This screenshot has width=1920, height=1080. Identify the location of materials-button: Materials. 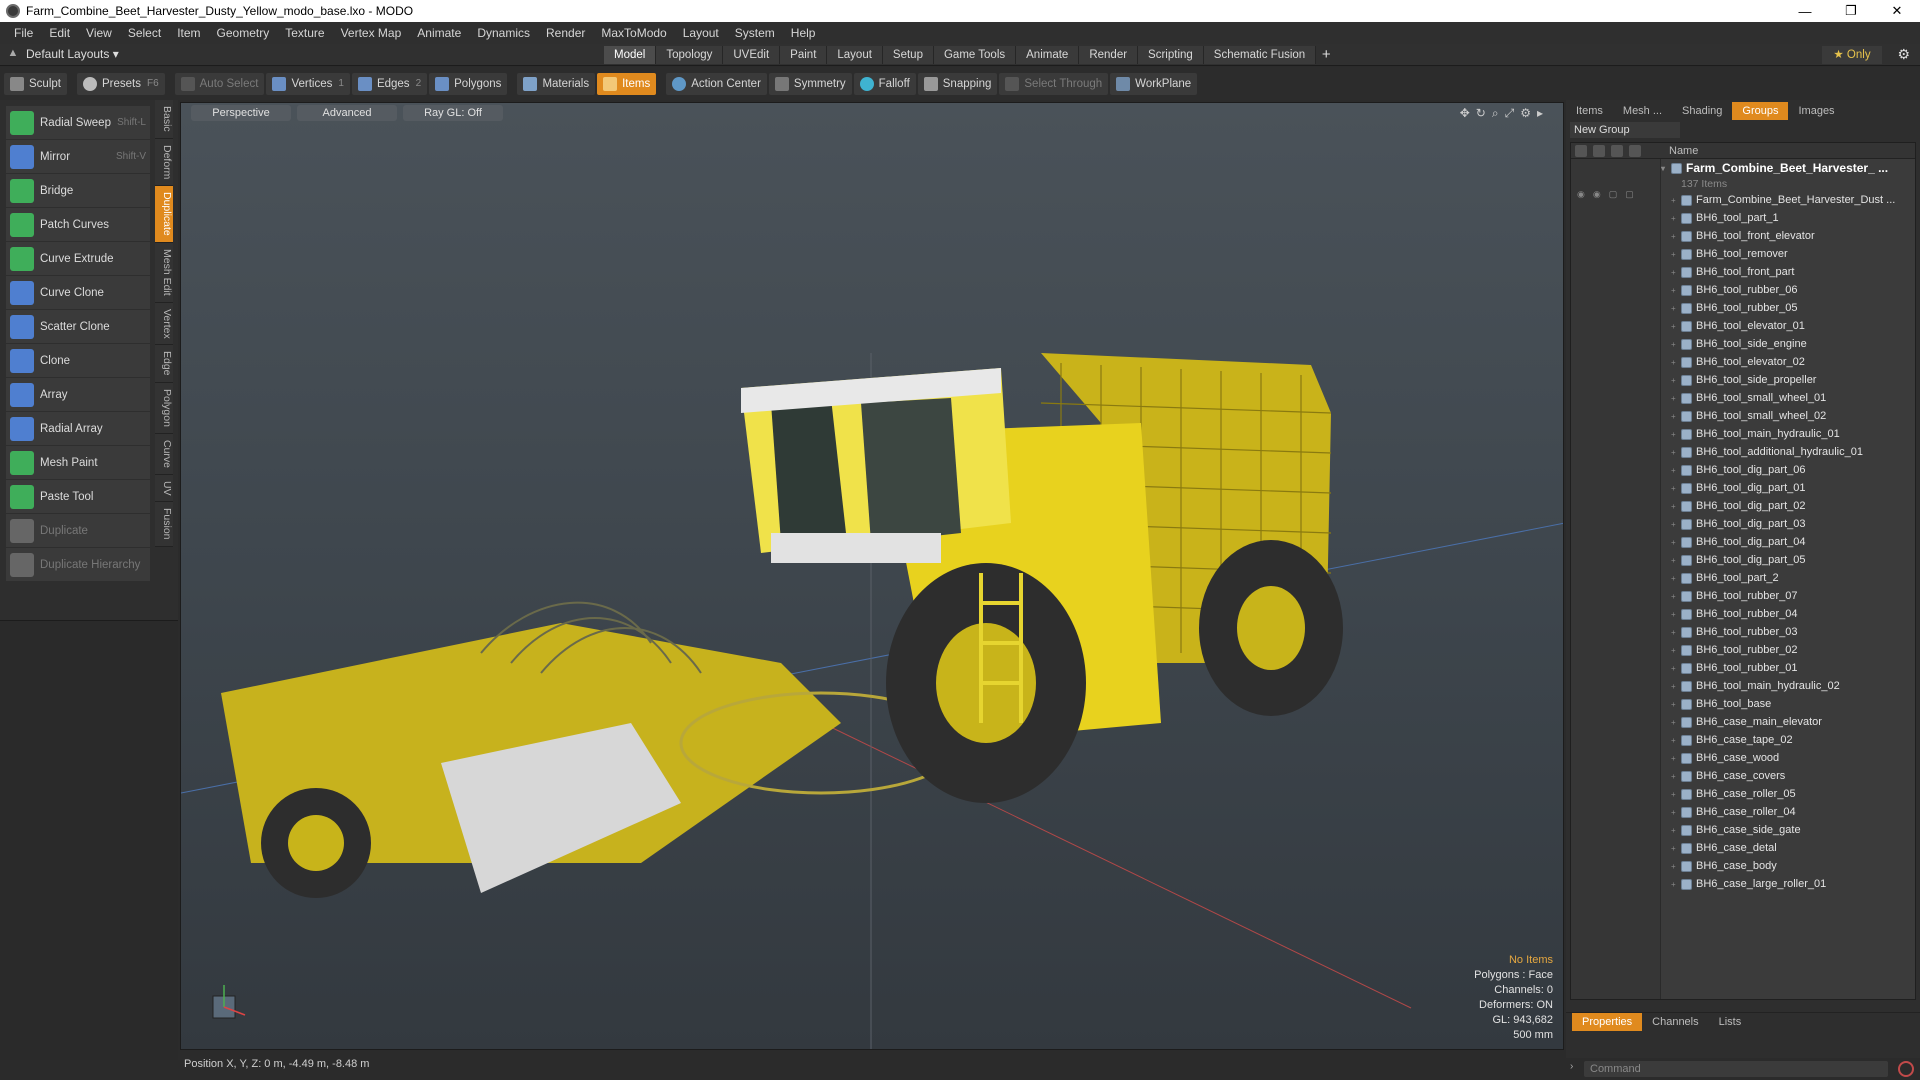
(556, 83).